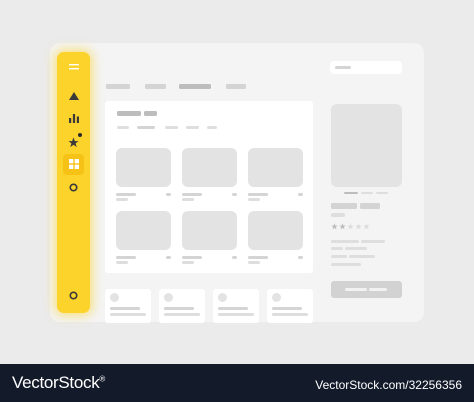  I want to click on sidebar-item-stats, so click(73, 118).